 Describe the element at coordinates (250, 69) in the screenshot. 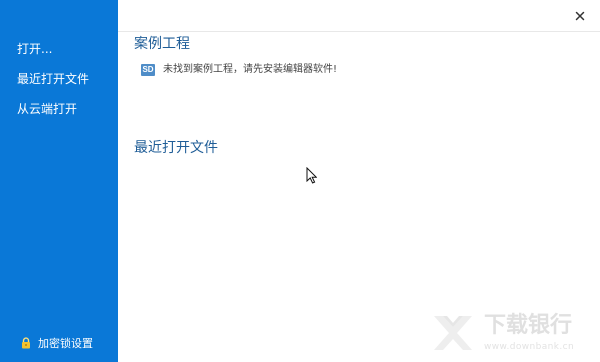

I see `notice-text: 未找到案例工程，请先安装编辑器软件!` at that location.